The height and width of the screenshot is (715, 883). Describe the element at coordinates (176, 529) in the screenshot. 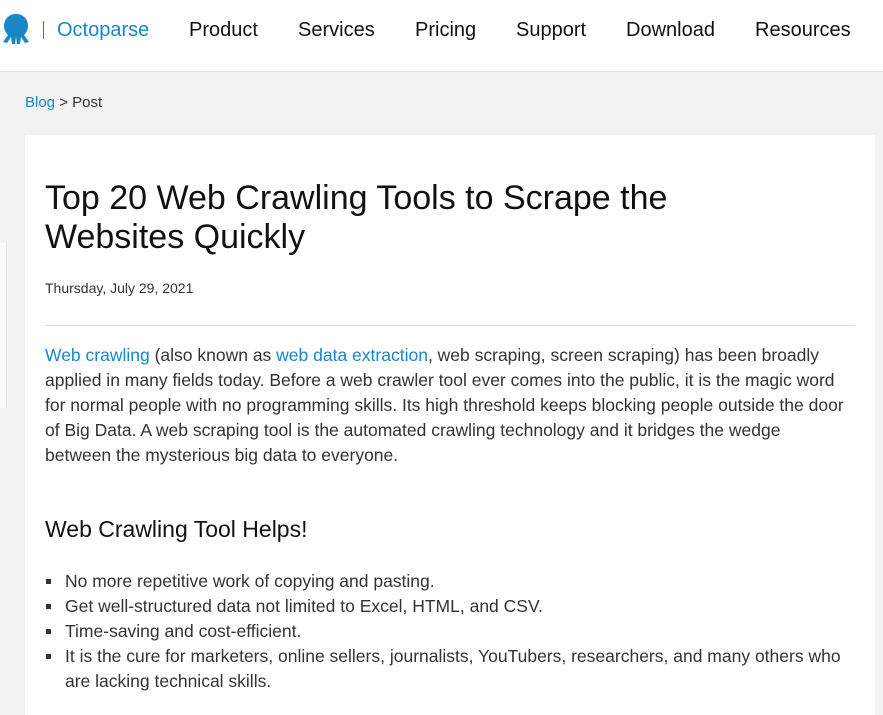

I see `section-heading: Web Crawling Tool Helps!` at that location.